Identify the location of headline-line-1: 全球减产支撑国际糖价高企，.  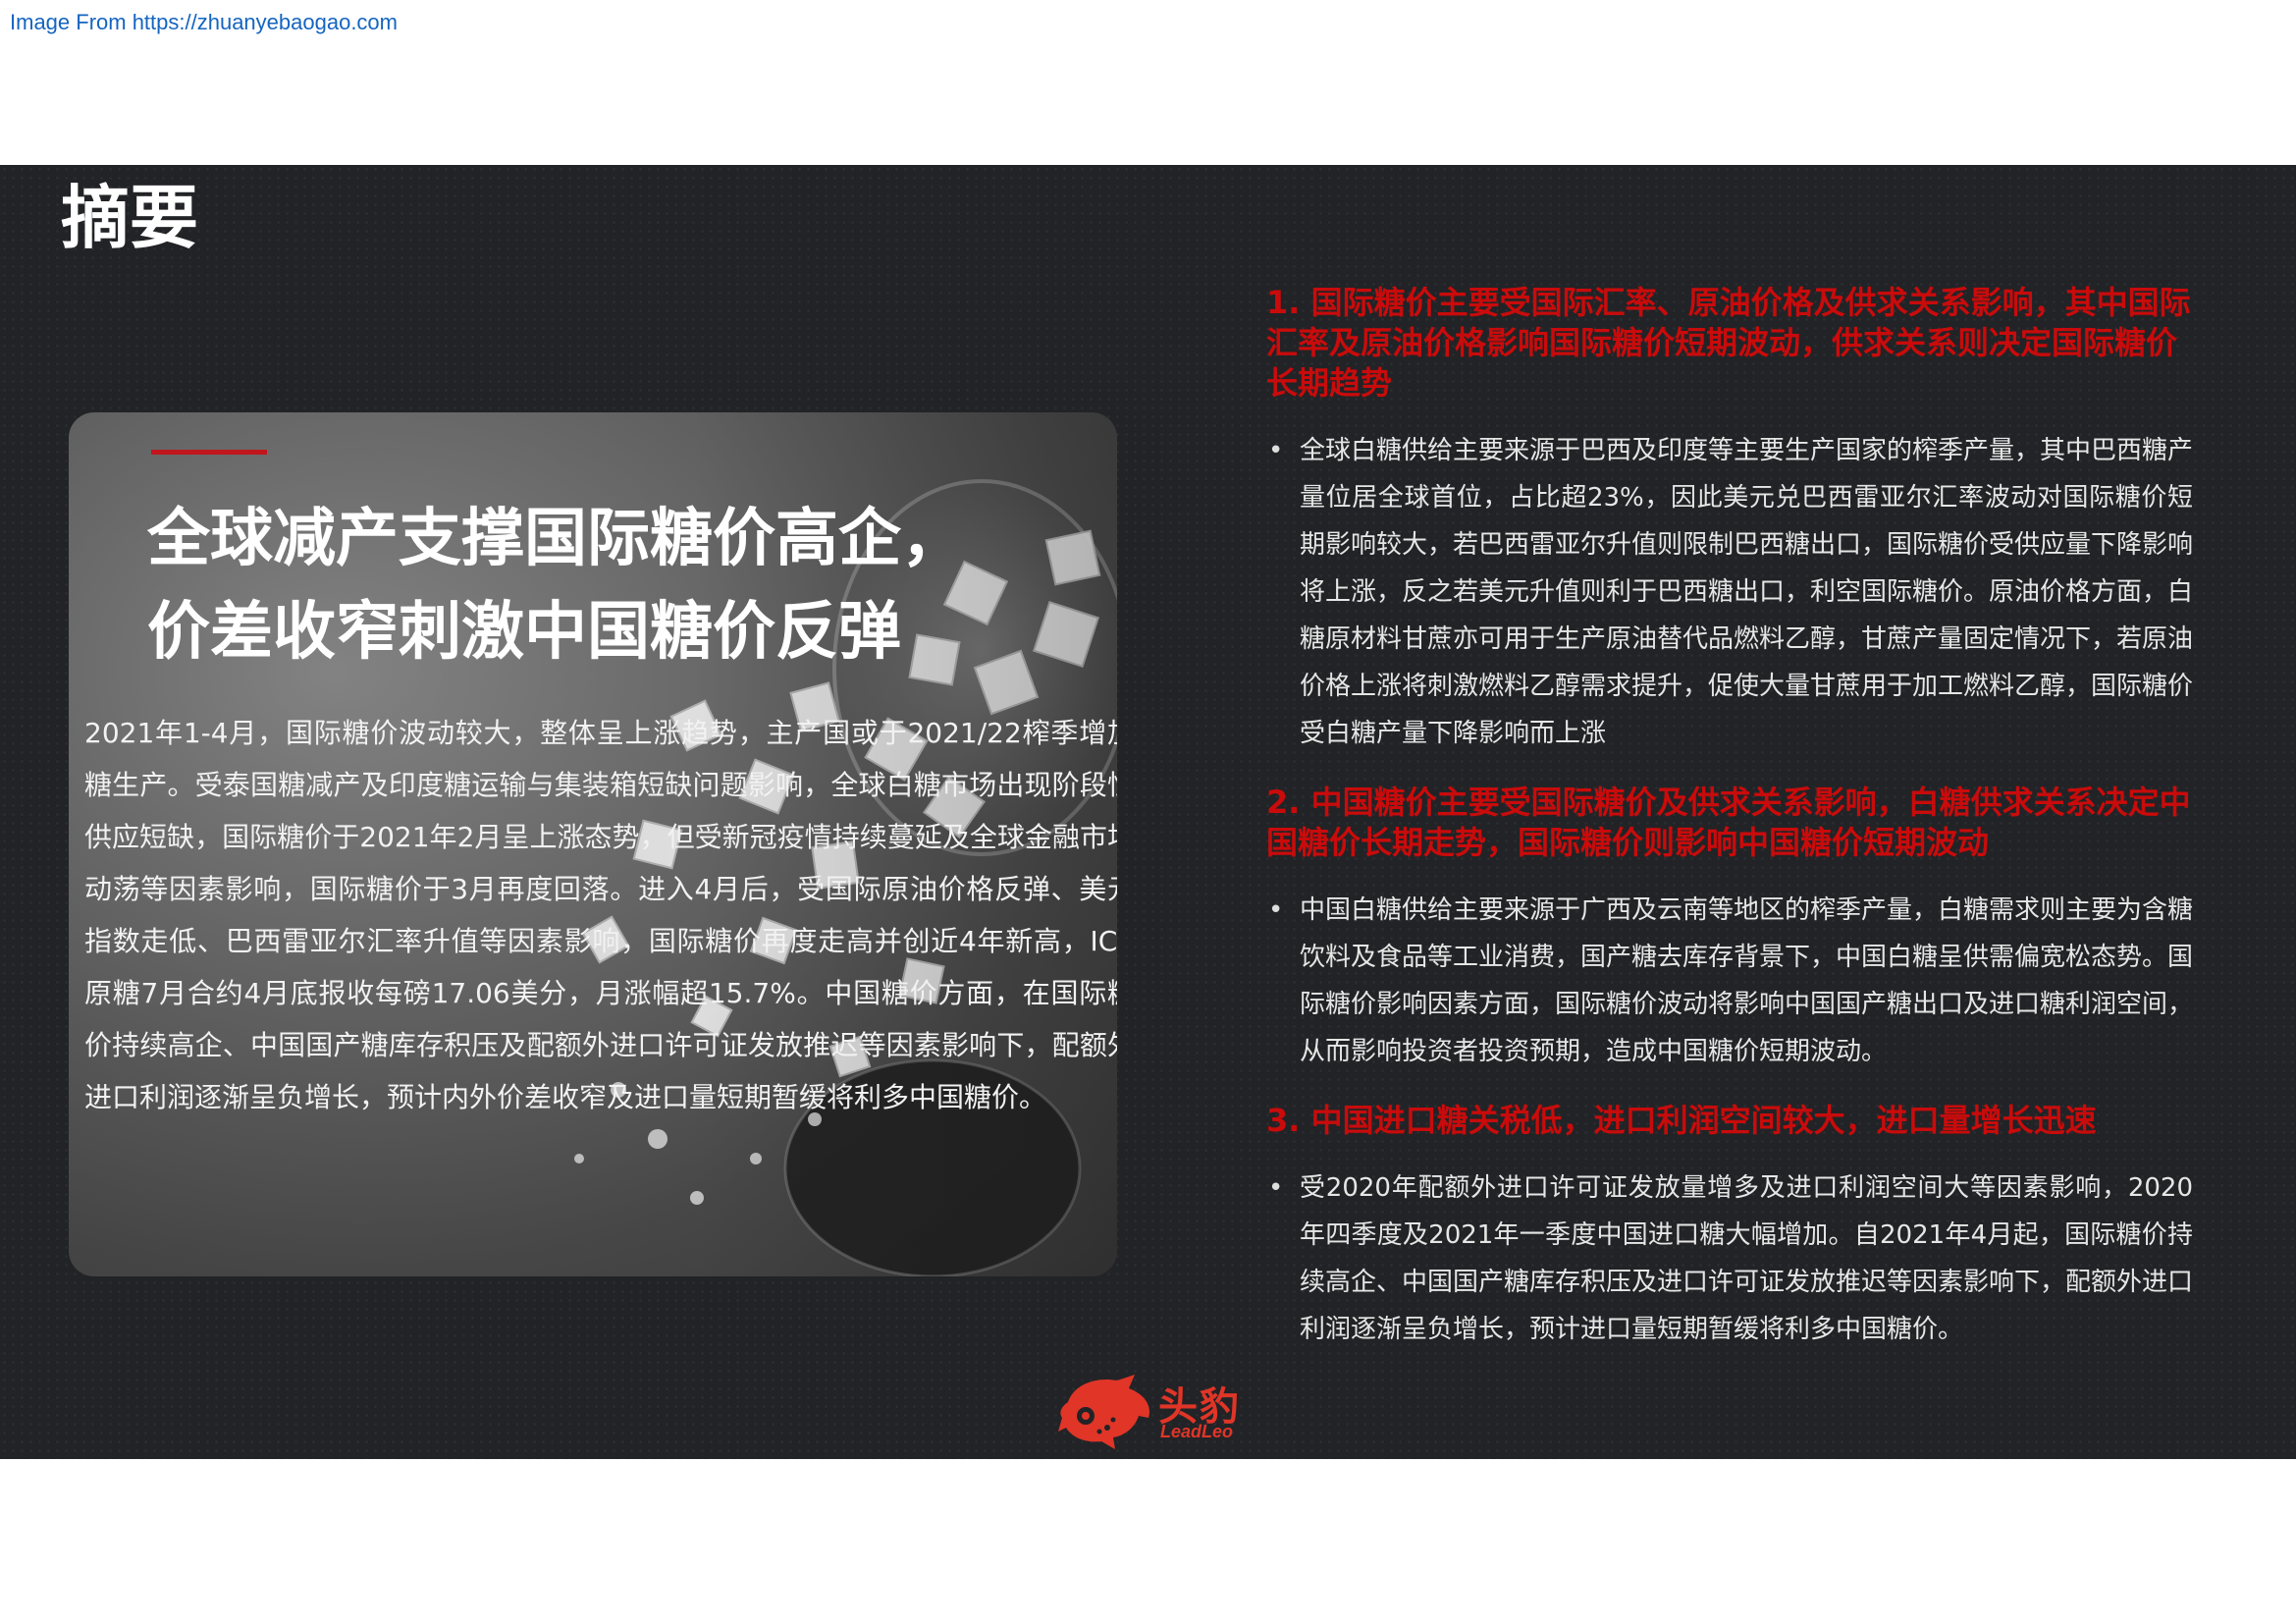
(555, 539).